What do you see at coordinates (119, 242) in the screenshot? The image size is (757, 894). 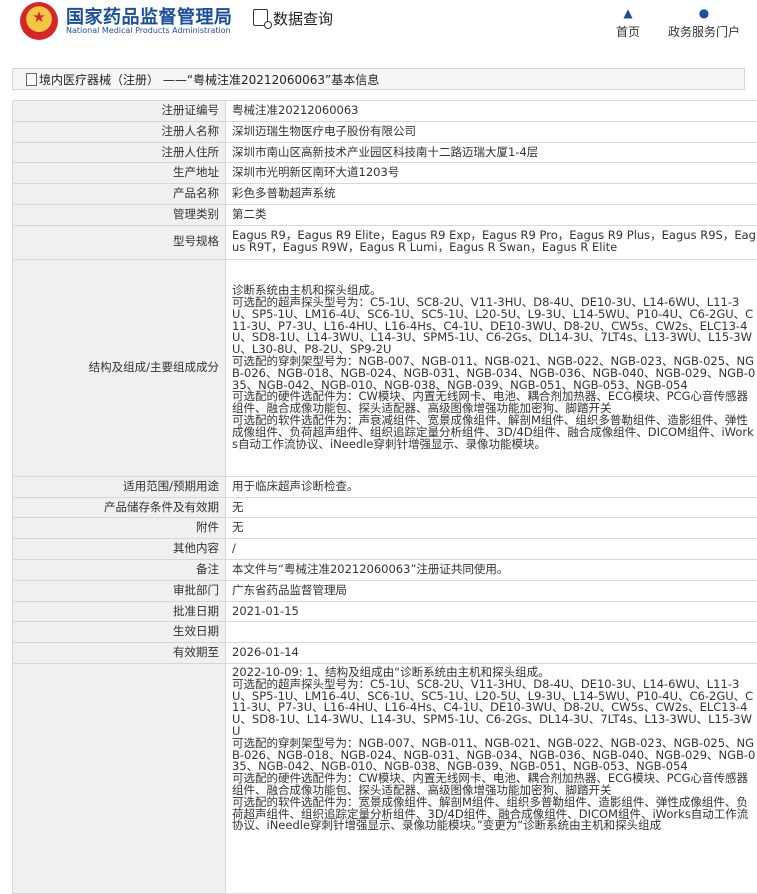 I see `field-label: 型号规格` at bounding box center [119, 242].